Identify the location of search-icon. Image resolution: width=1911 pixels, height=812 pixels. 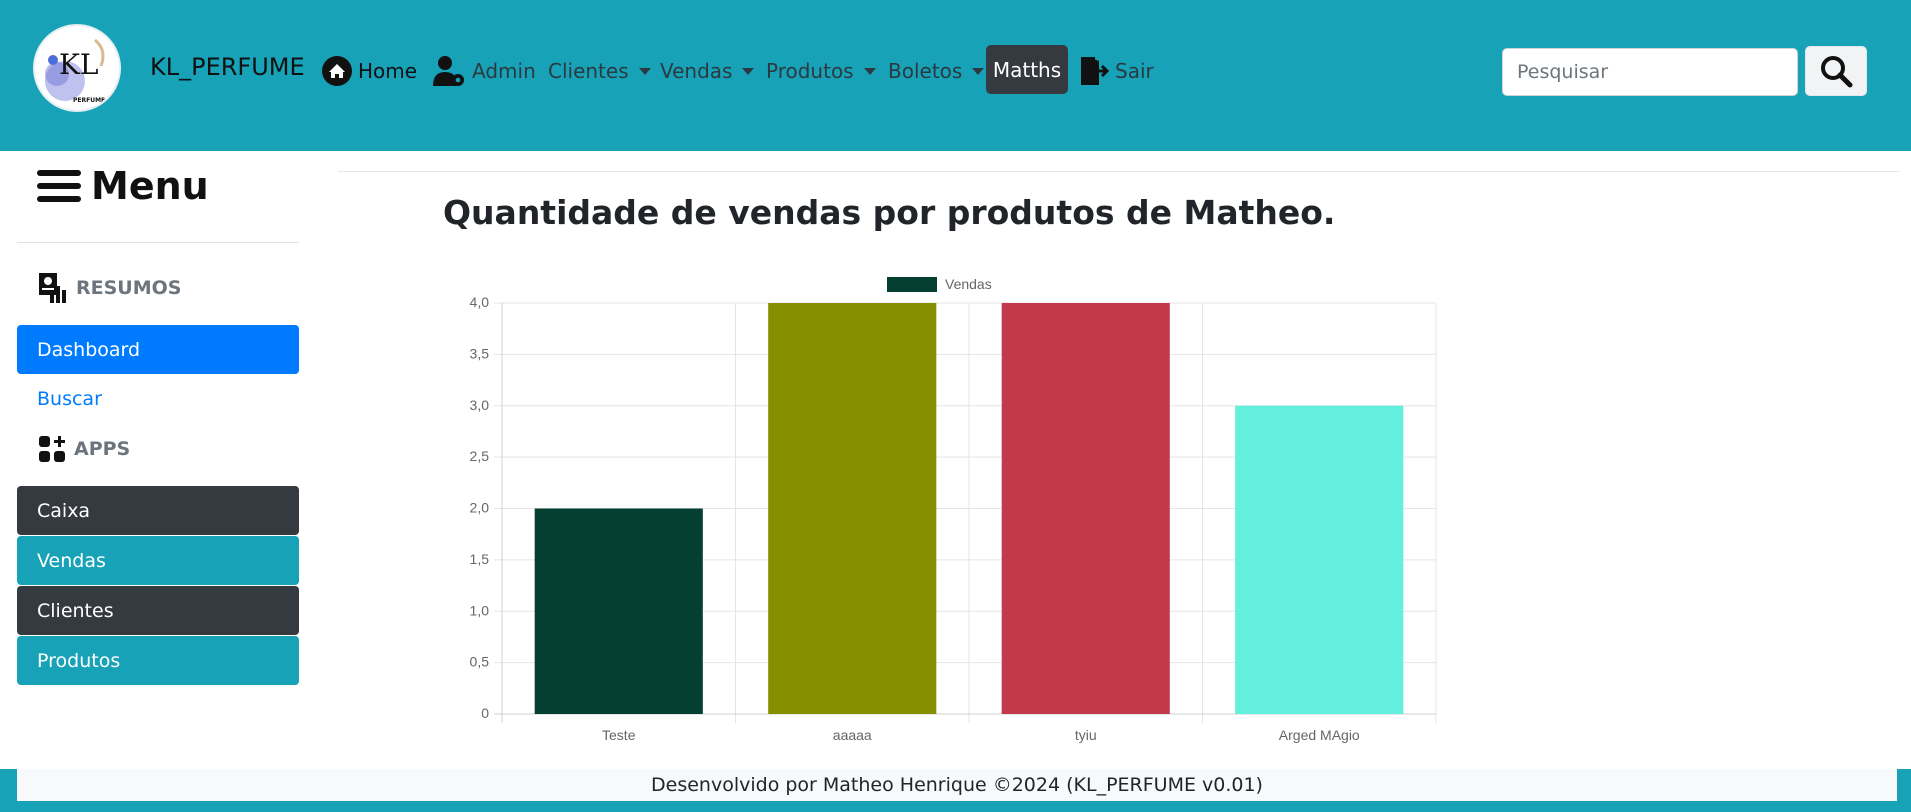
(1837, 72).